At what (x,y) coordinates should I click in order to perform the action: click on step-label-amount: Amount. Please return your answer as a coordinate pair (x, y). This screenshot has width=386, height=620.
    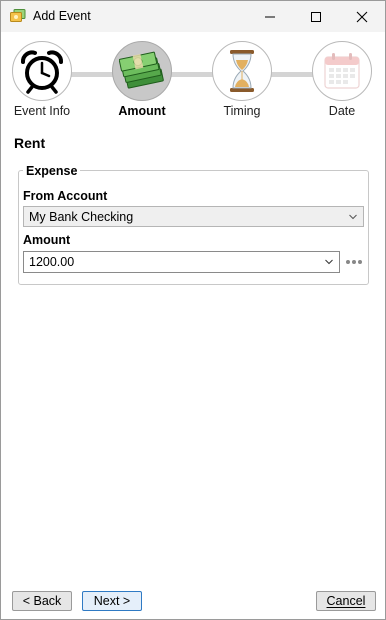
    Looking at the image, I should click on (142, 111).